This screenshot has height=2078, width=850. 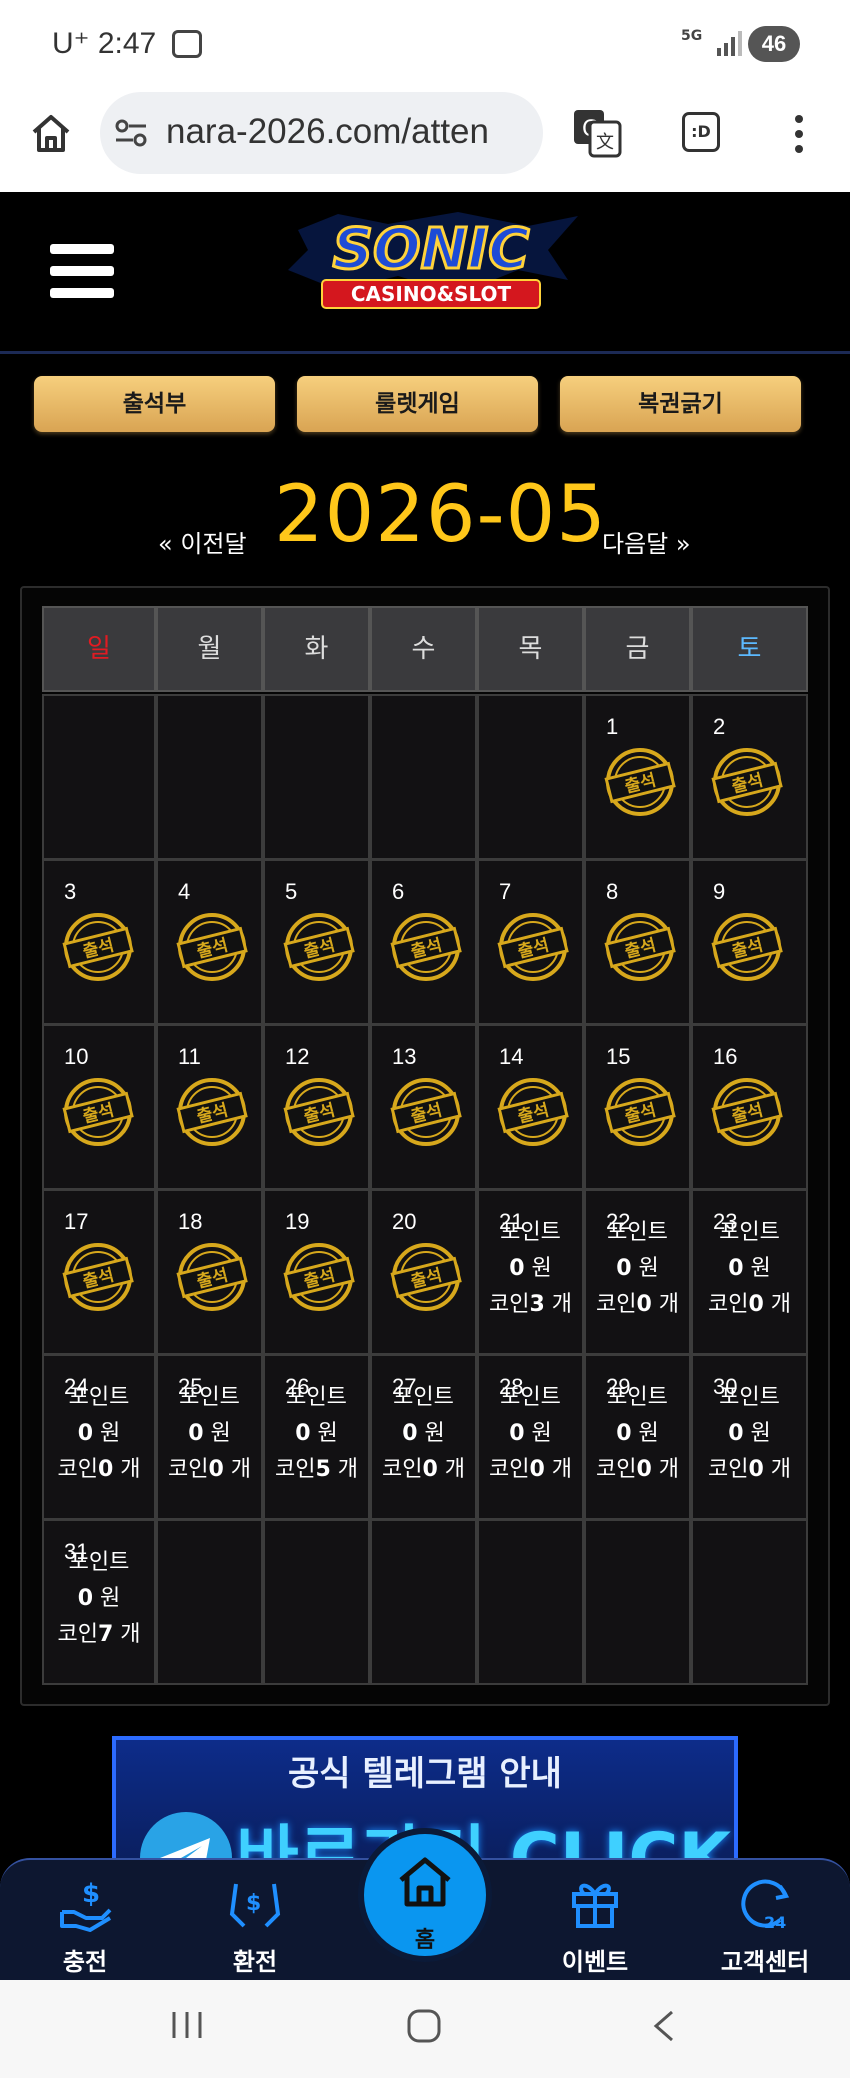 I want to click on weekday-header: 금, so click(x=637, y=649).